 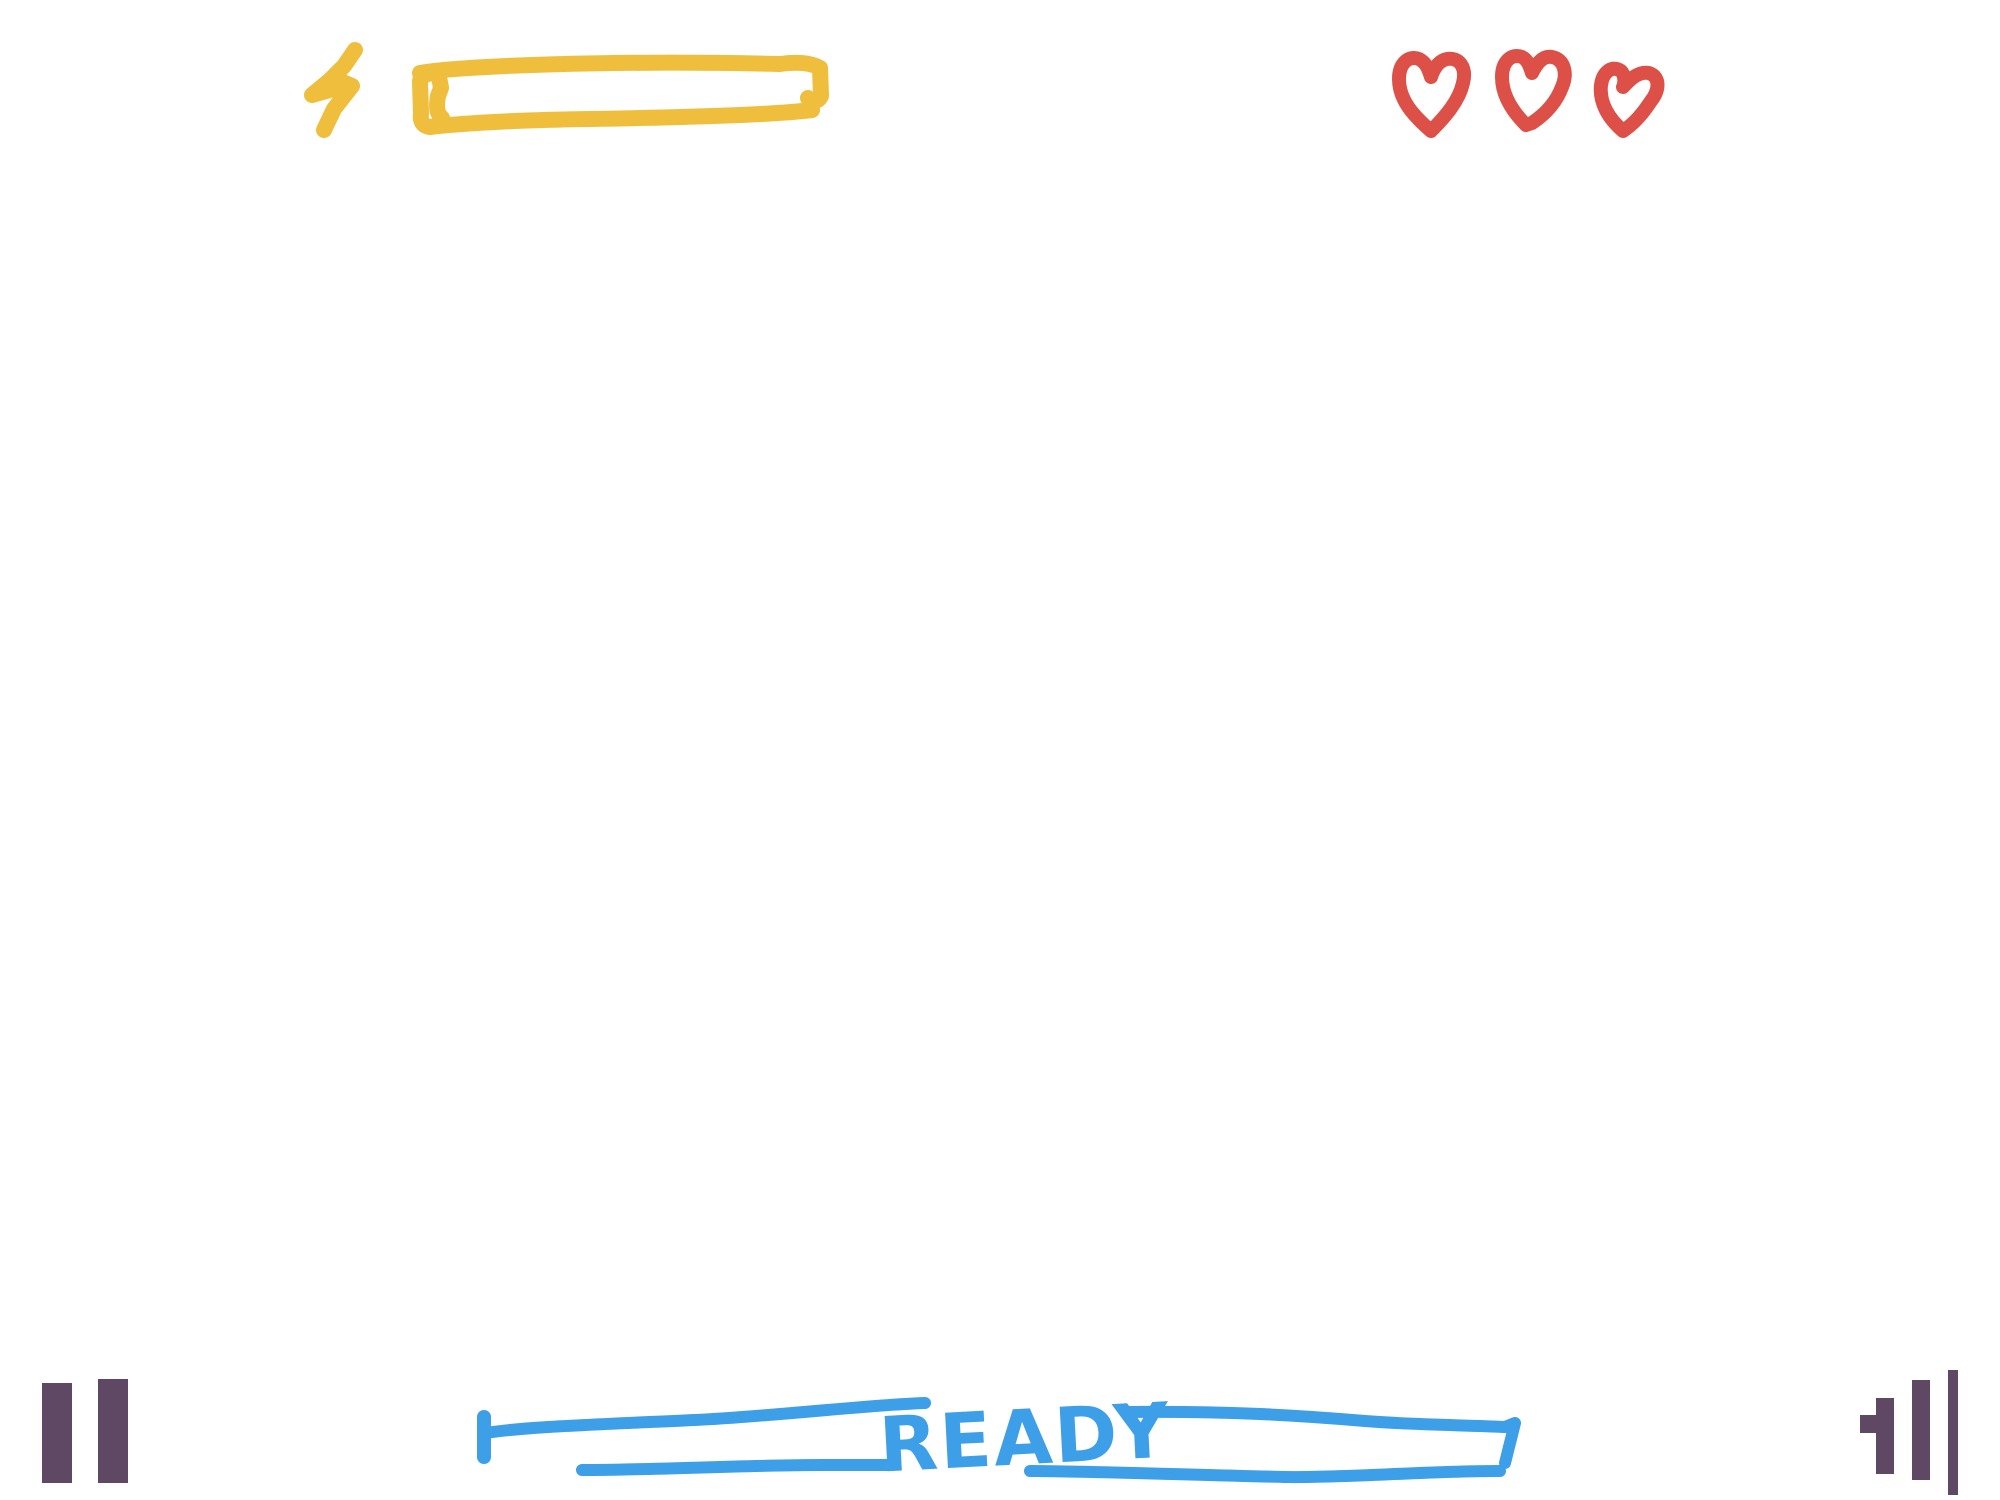 I want to click on pause-button, so click(x=87, y=1430).